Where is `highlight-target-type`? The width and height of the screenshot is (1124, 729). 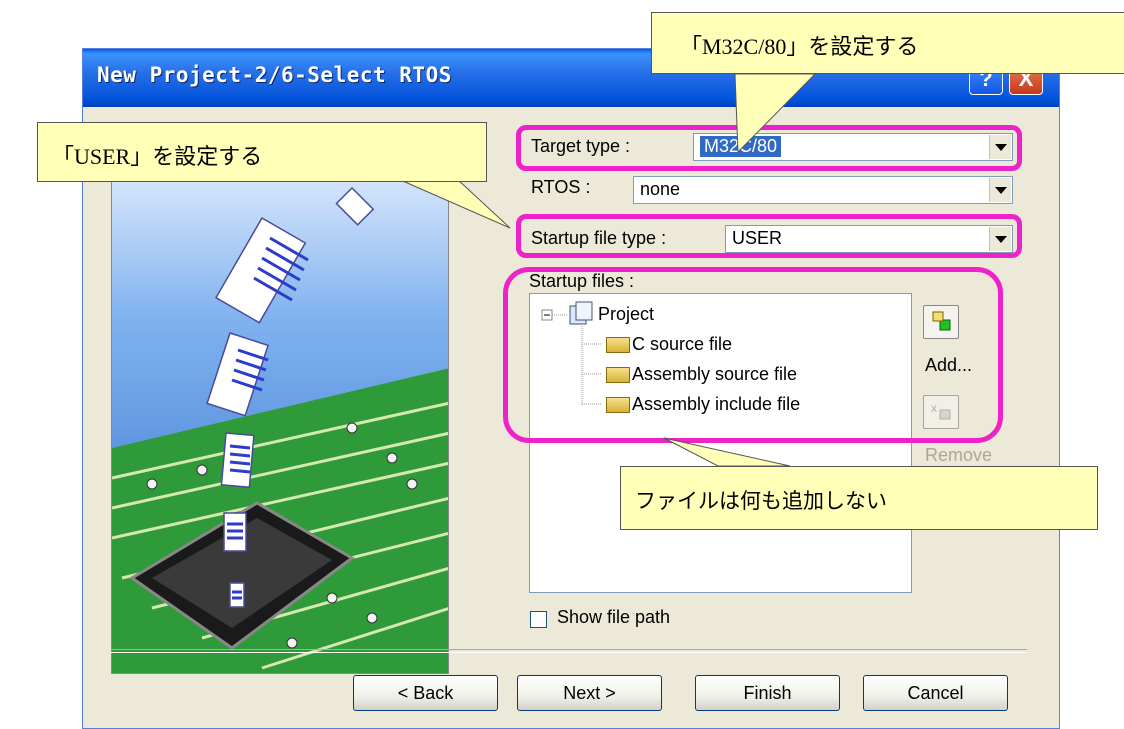
highlight-target-type is located at coordinates (769, 148).